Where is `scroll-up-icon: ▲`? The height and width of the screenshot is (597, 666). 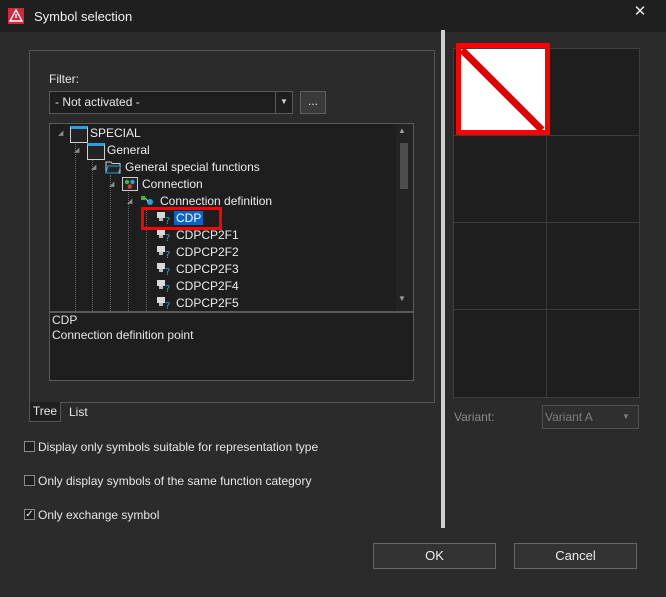 scroll-up-icon: ▲ is located at coordinates (402, 130).